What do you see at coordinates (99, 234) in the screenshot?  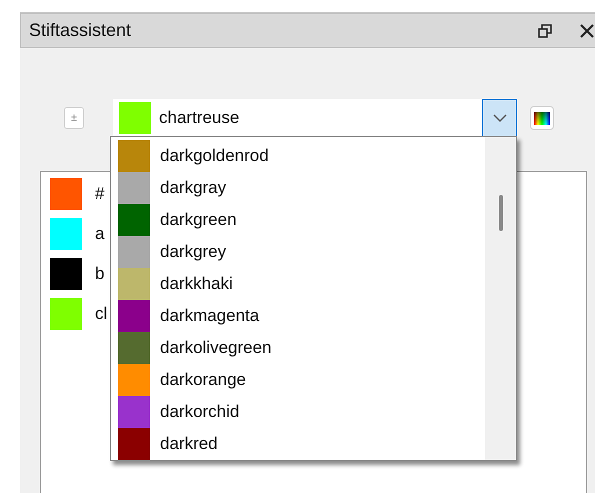 I see `pen-label: a` at bounding box center [99, 234].